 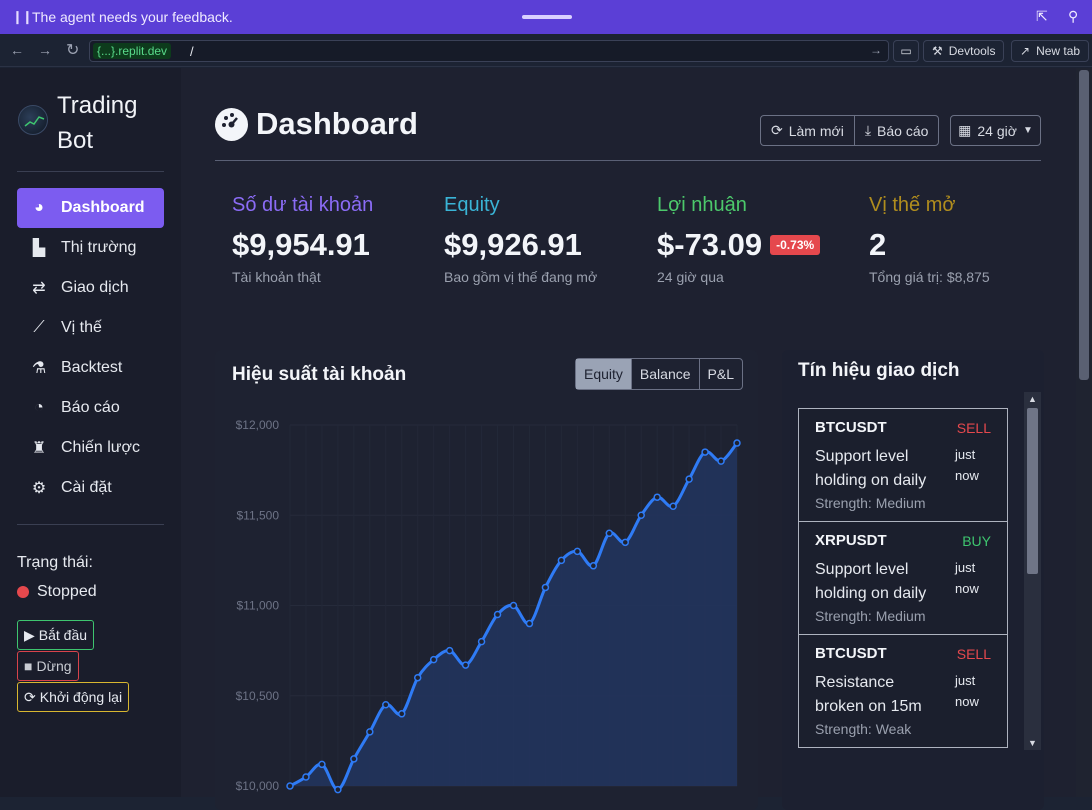 I want to click on scroll-down-icon: ▼, so click(x=1032, y=743).